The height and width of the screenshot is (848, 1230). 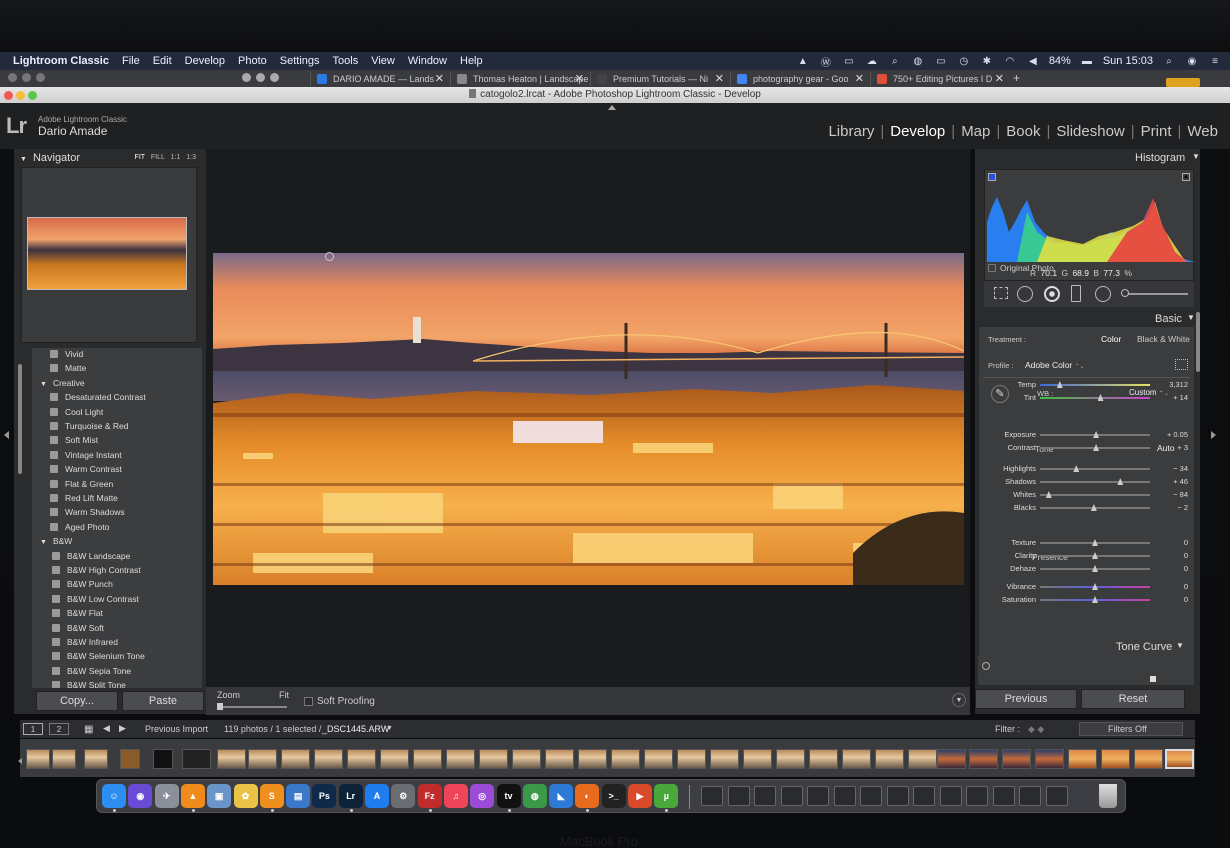 I want to click on creative-cloud-status-icon: ☁, so click(x=872, y=61).